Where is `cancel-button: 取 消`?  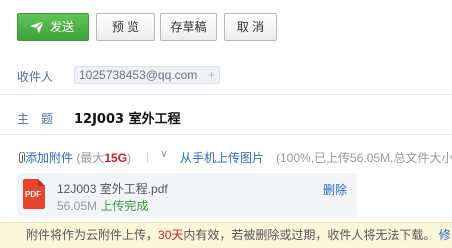 cancel-button: 取 消 is located at coordinates (250, 27).